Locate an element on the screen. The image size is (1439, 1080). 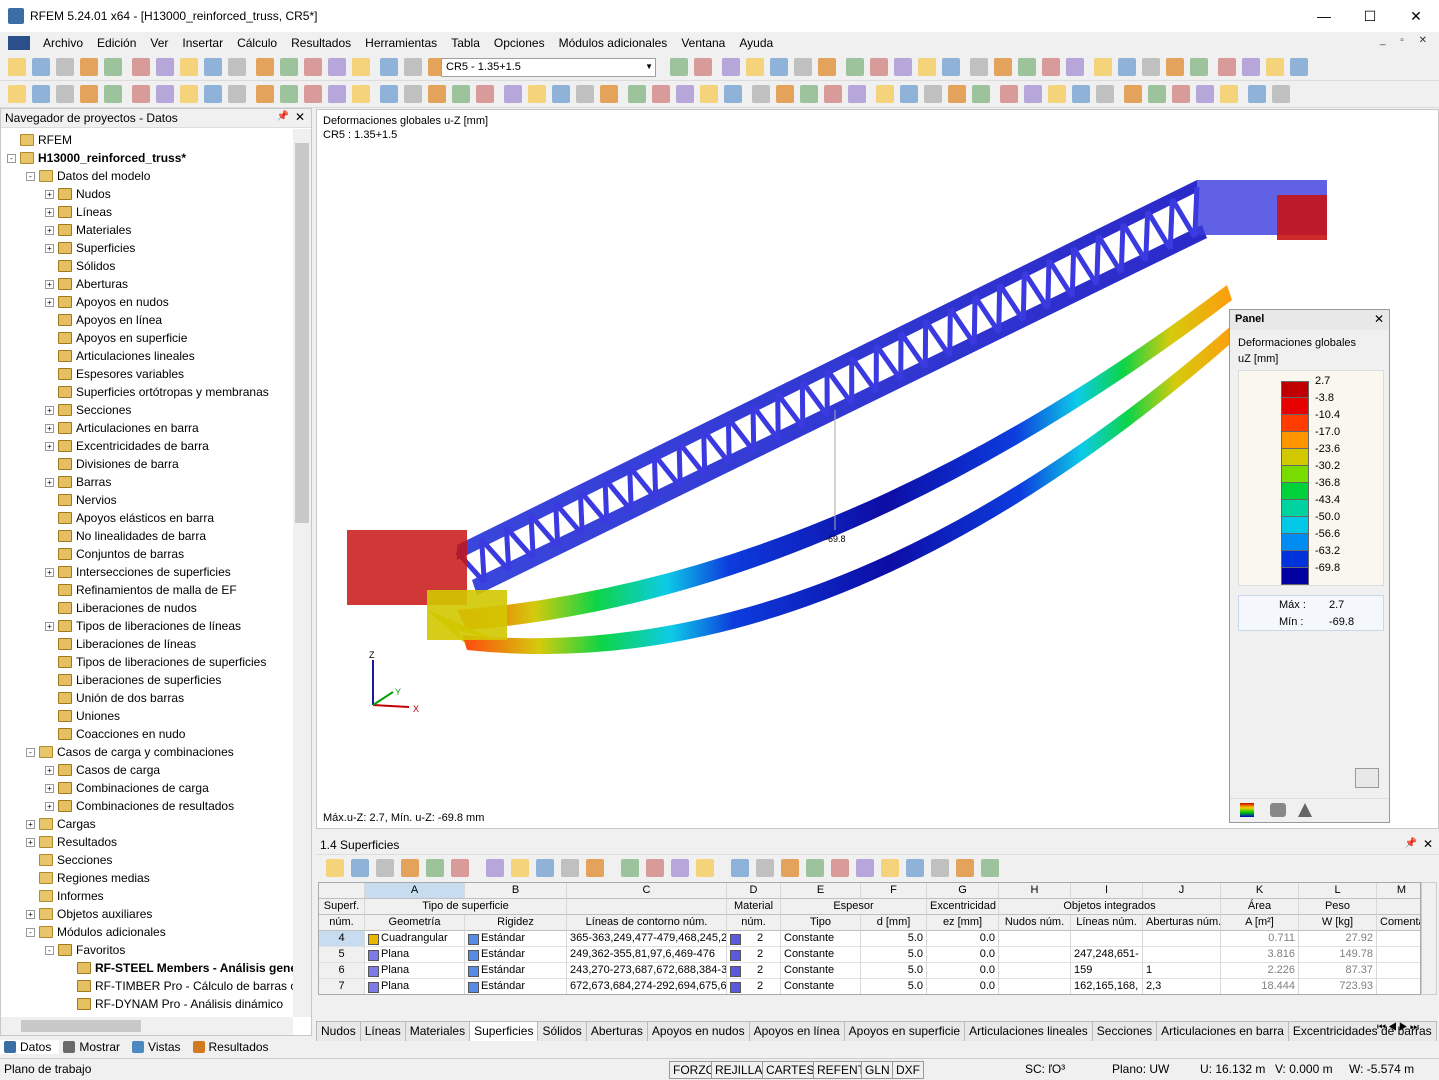
tree-item: Coacciones en nudo is located at coordinates (115, 734).